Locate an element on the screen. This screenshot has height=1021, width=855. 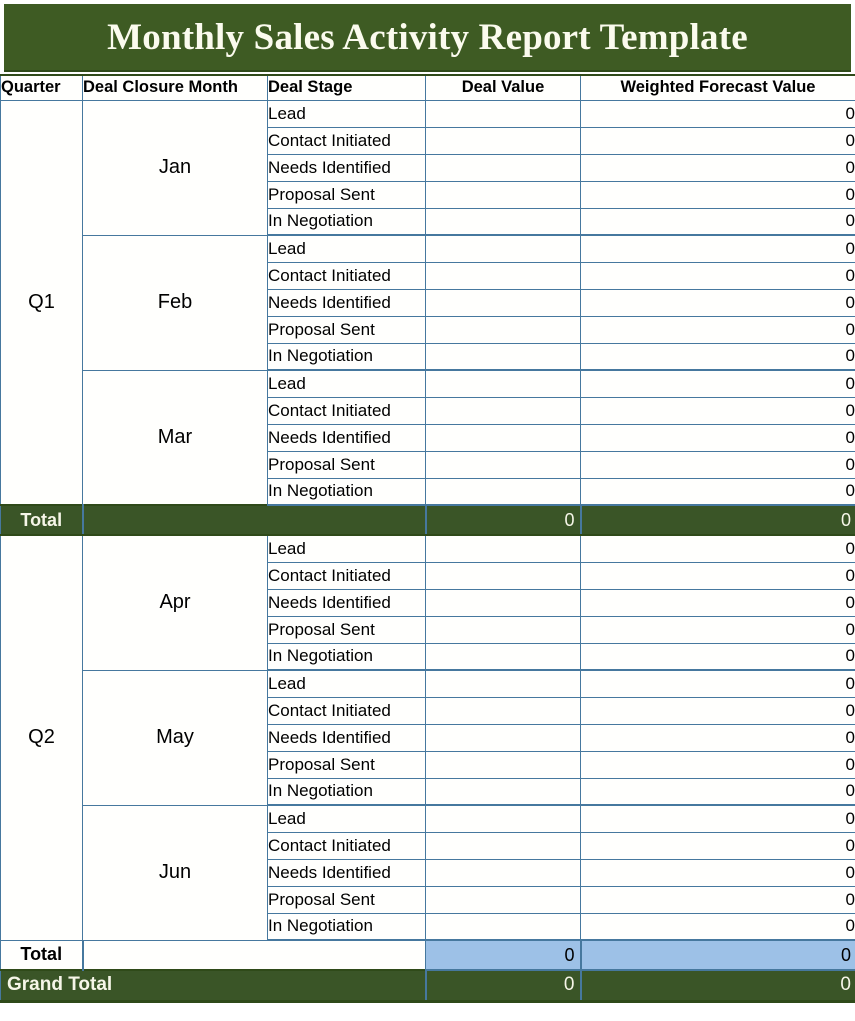
column-header-deal-value: Deal Value is located at coordinates (503, 87).